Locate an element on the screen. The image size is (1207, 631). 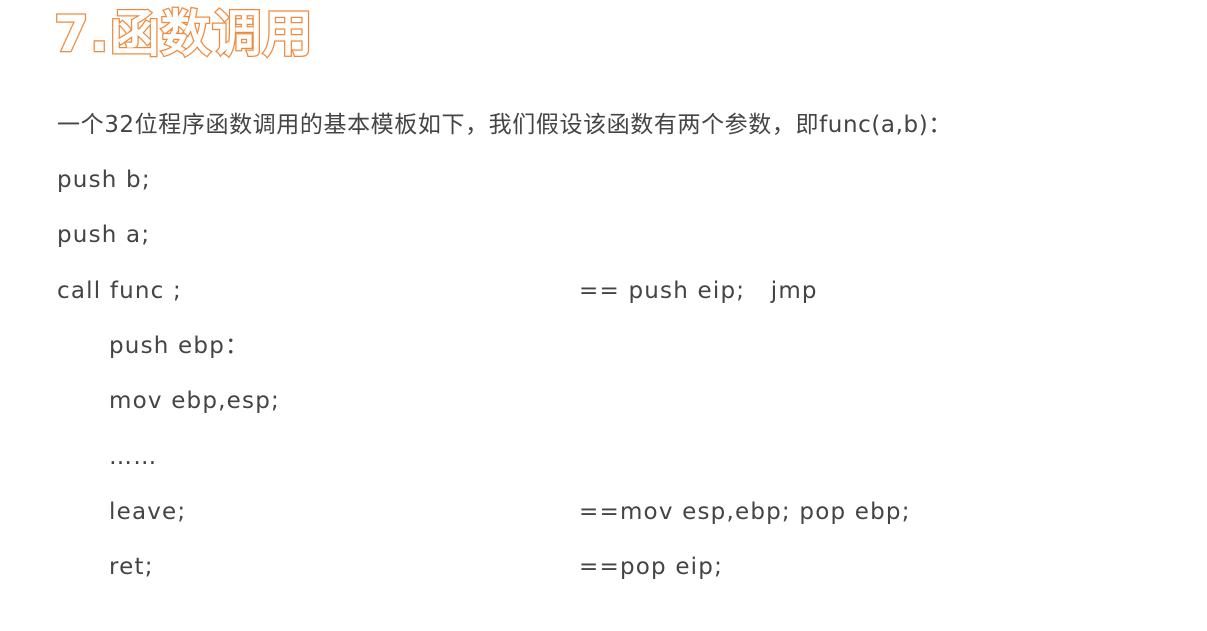
code-line-mov-ebp: mov ebp,esp; is located at coordinates (194, 401).